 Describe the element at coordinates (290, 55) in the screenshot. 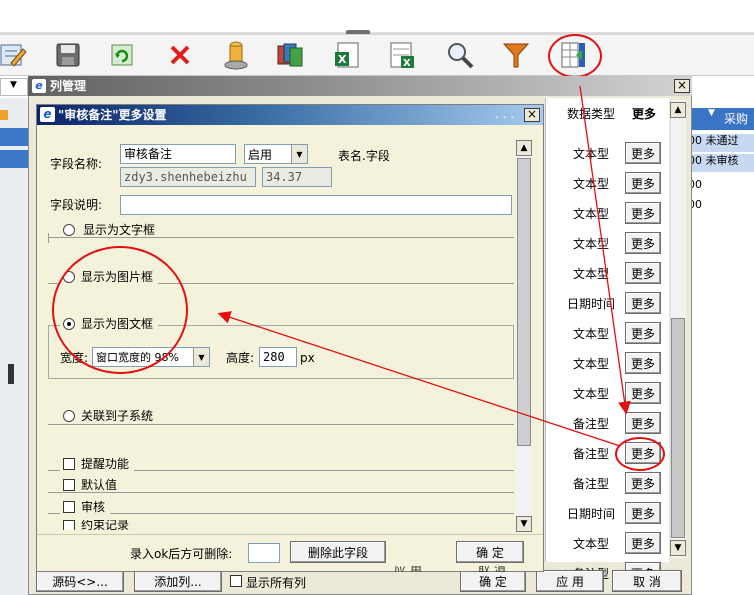

I see `import-icon` at that location.